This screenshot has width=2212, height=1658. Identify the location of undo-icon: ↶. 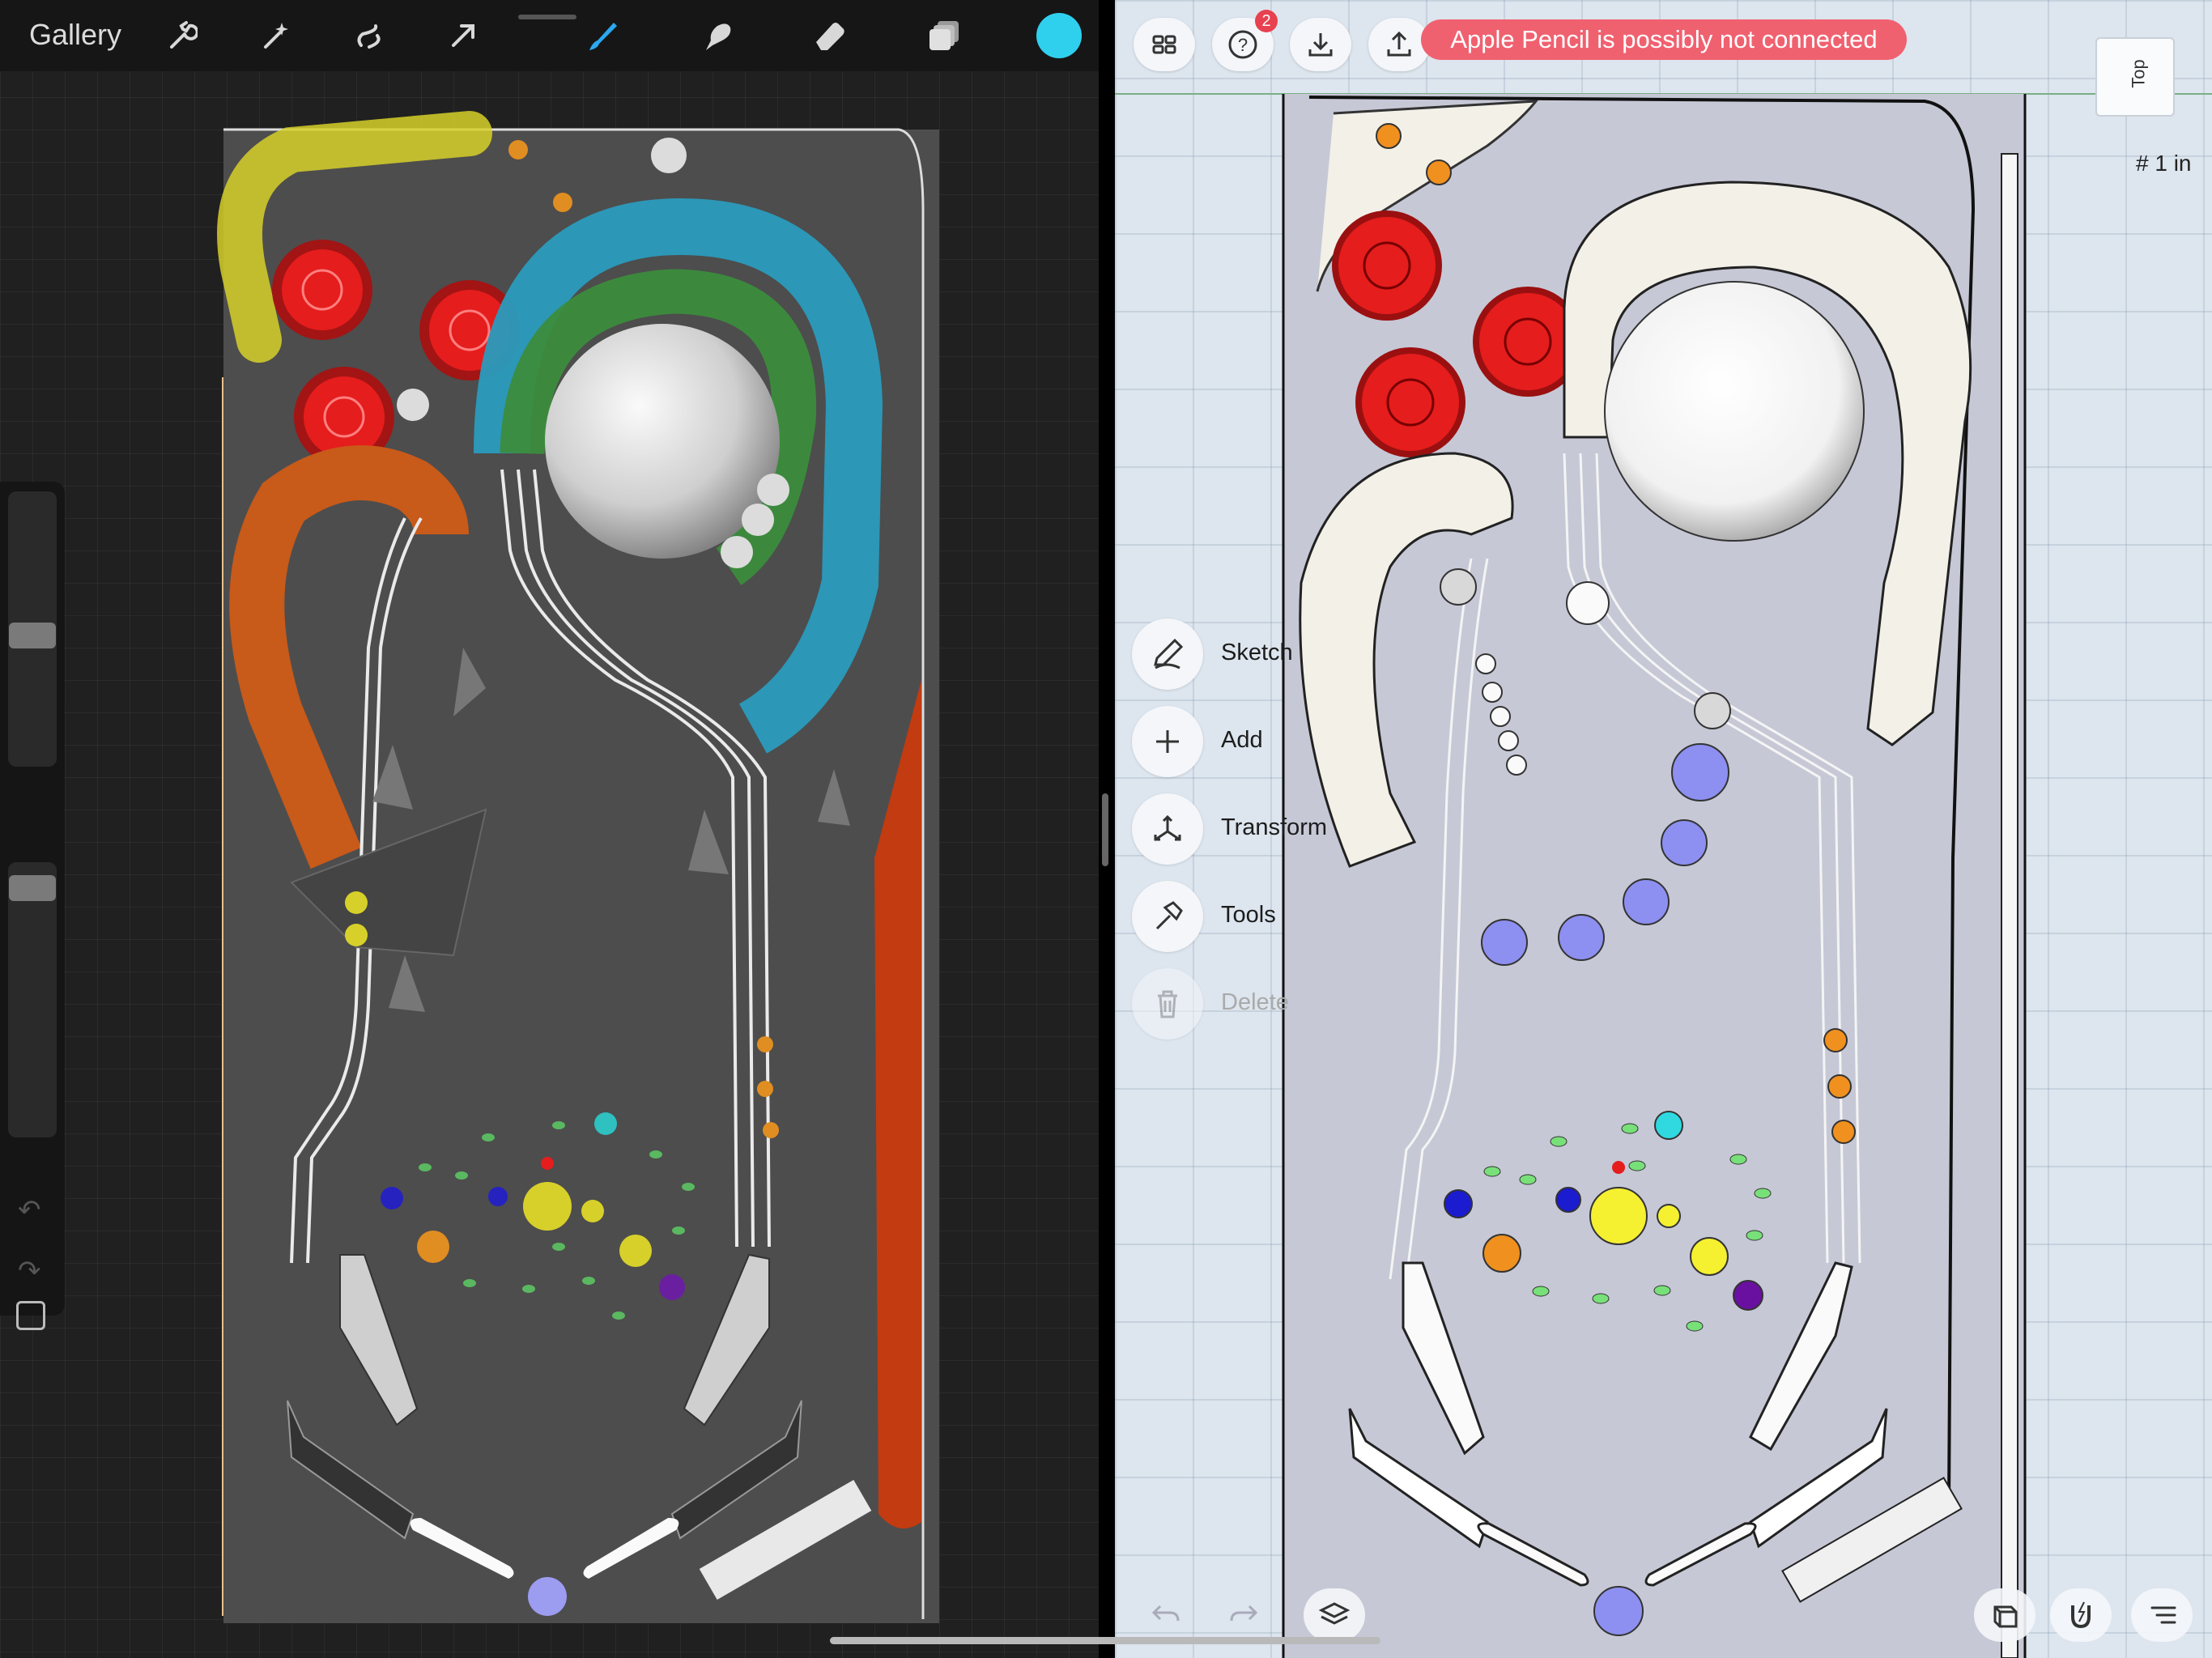
(30, 1210).